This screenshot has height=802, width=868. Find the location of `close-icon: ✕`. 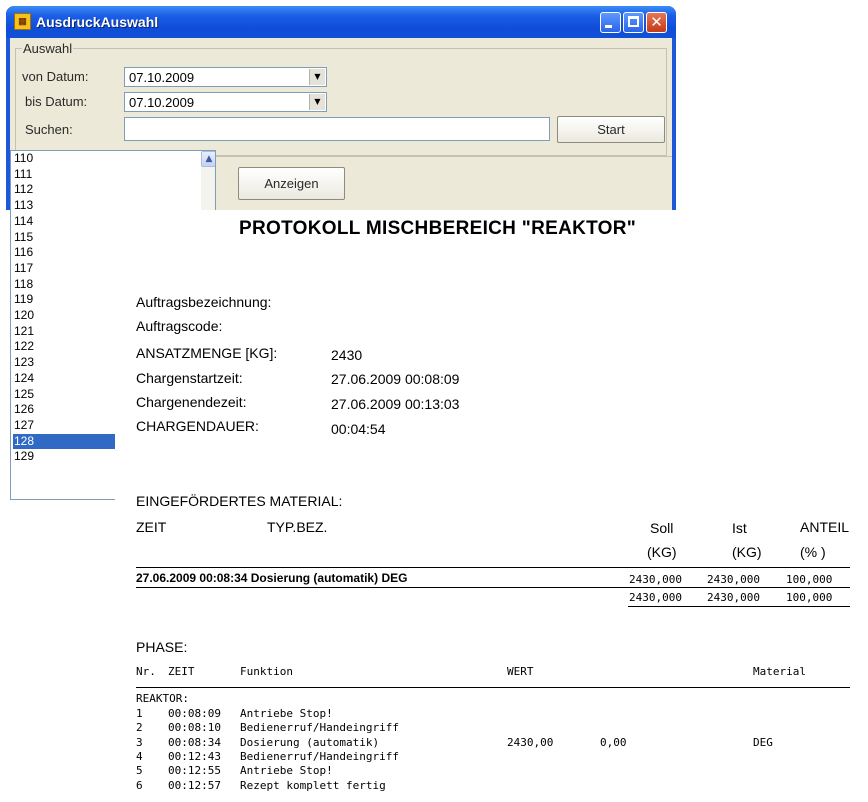

close-icon: ✕ is located at coordinates (656, 22).